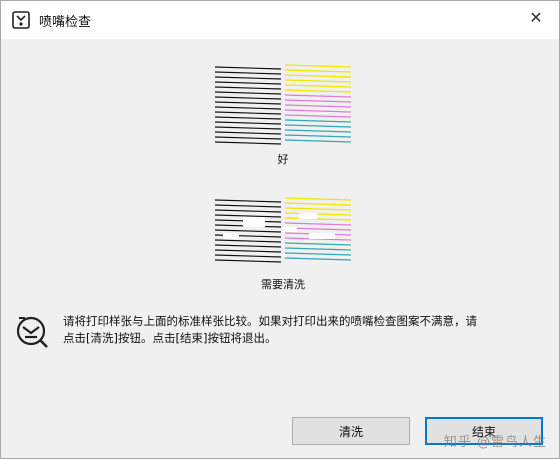 Image resolution: width=560 pixels, height=459 pixels. Describe the element at coordinates (351, 431) in the screenshot. I see `clean-button: 清洗` at that location.